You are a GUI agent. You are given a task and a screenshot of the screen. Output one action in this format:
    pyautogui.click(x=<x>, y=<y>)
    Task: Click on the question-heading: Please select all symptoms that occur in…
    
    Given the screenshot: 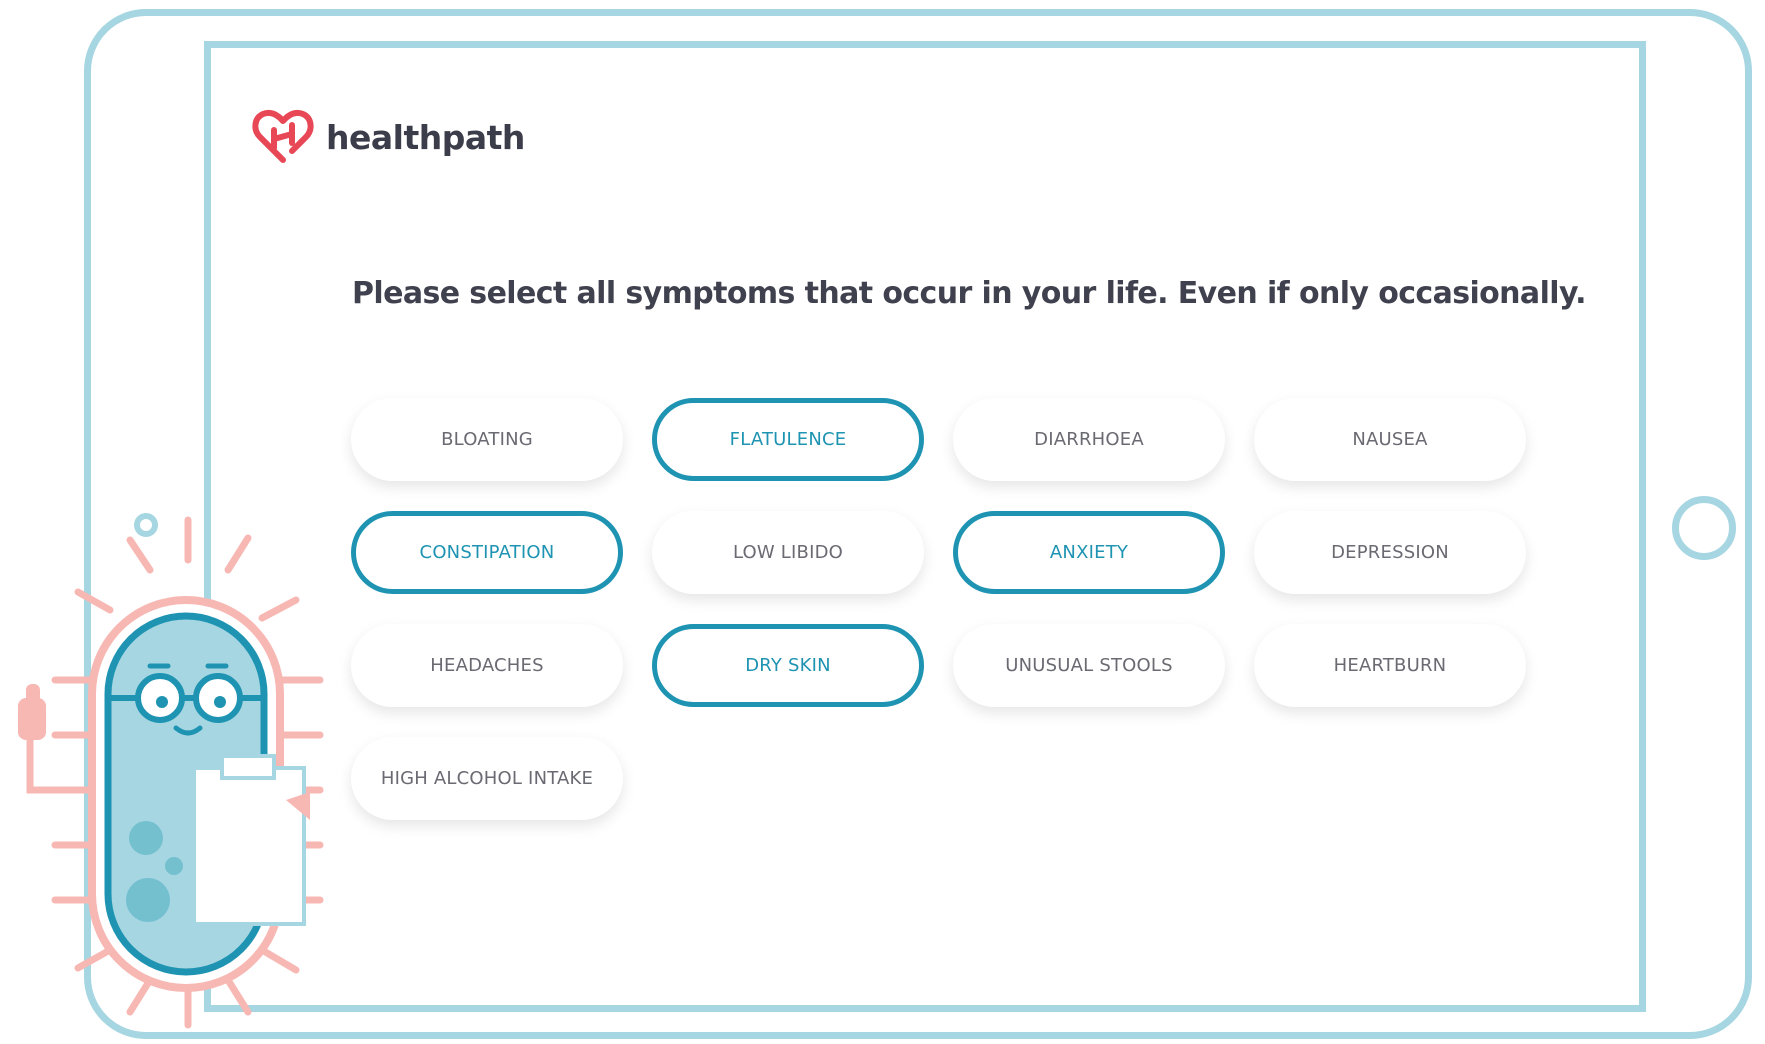 What is the action you would take?
    pyautogui.click(x=969, y=293)
    